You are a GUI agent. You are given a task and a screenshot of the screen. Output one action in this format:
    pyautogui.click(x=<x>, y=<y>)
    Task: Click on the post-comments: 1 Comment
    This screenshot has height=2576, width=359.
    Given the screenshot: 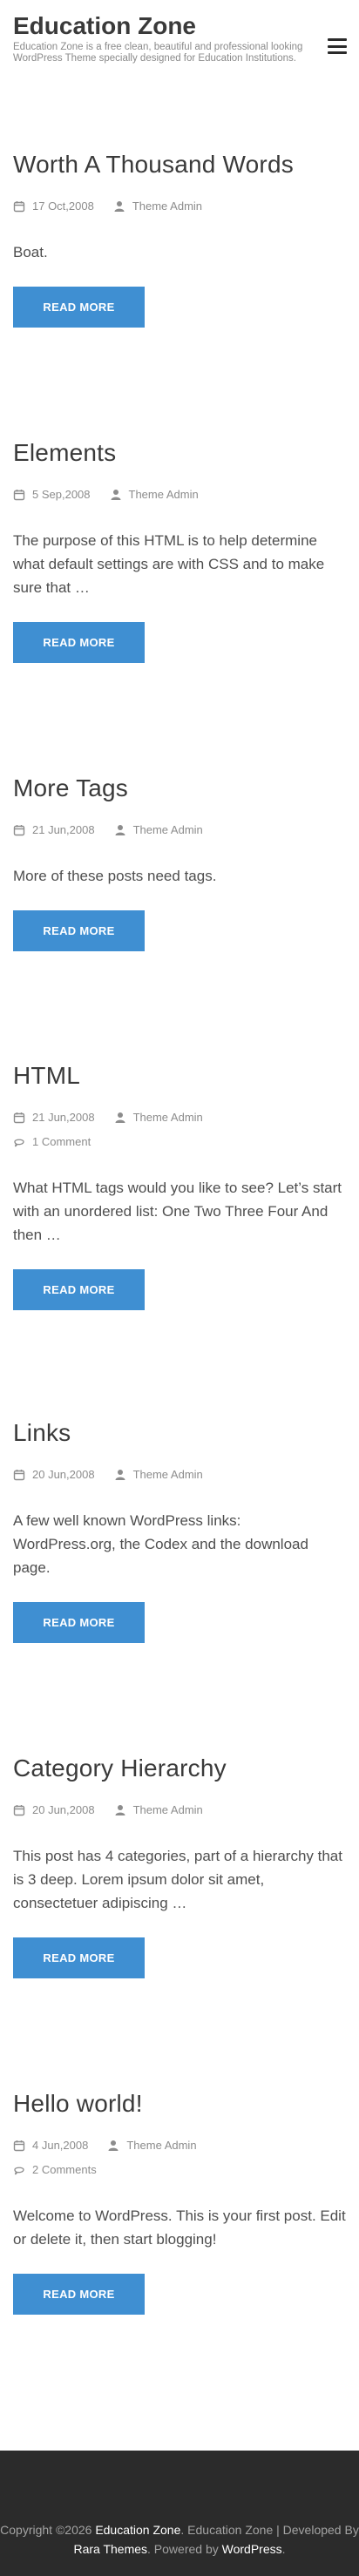 What is the action you would take?
    pyautogui.click(x=52, y=1142)
    